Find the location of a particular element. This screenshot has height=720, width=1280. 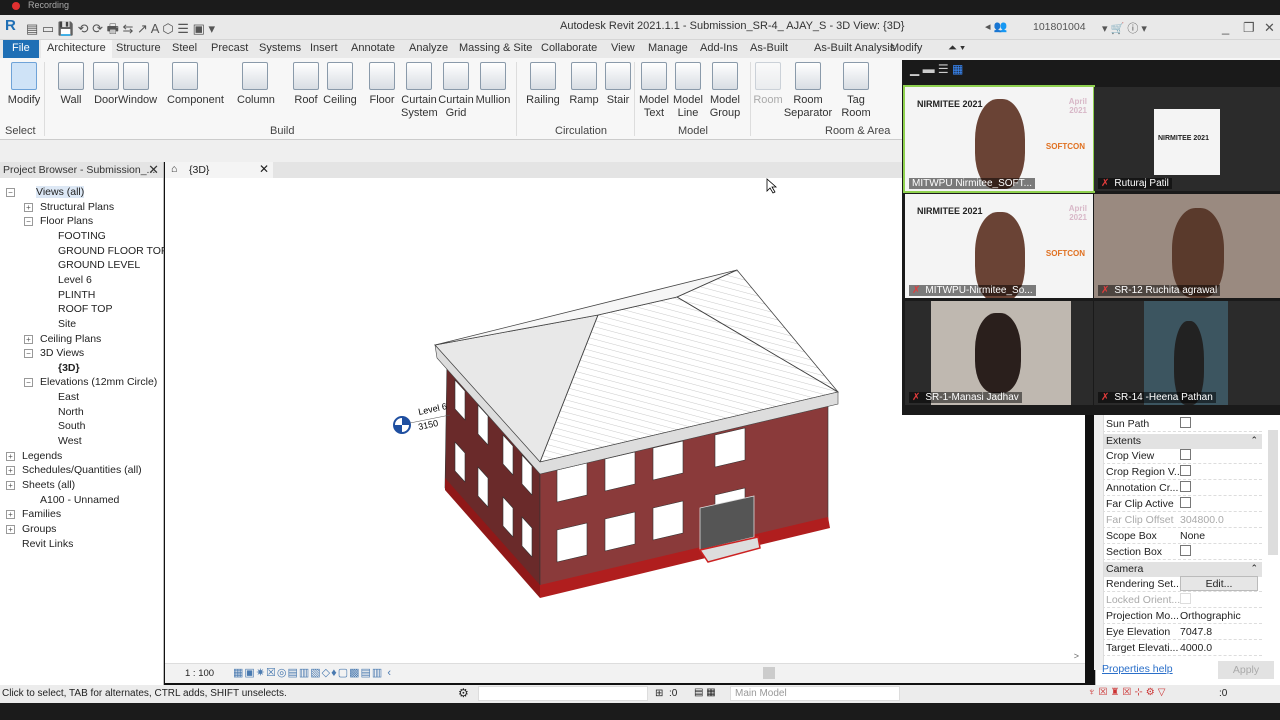

close-tab-icon: ✕ is located at coordinates (264, 169).